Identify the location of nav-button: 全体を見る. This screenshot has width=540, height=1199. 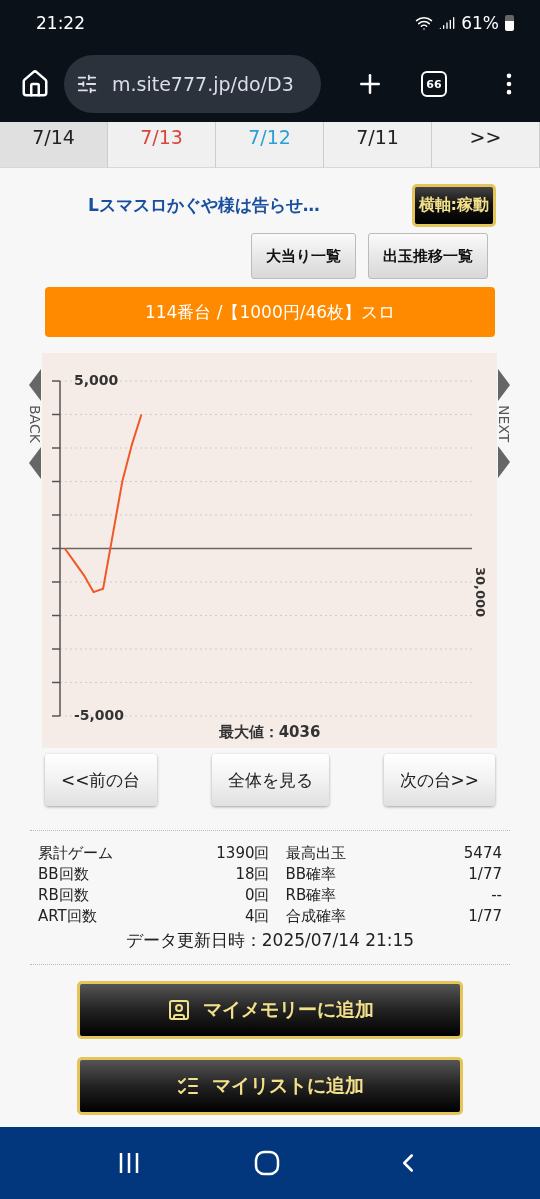
(270, 780).